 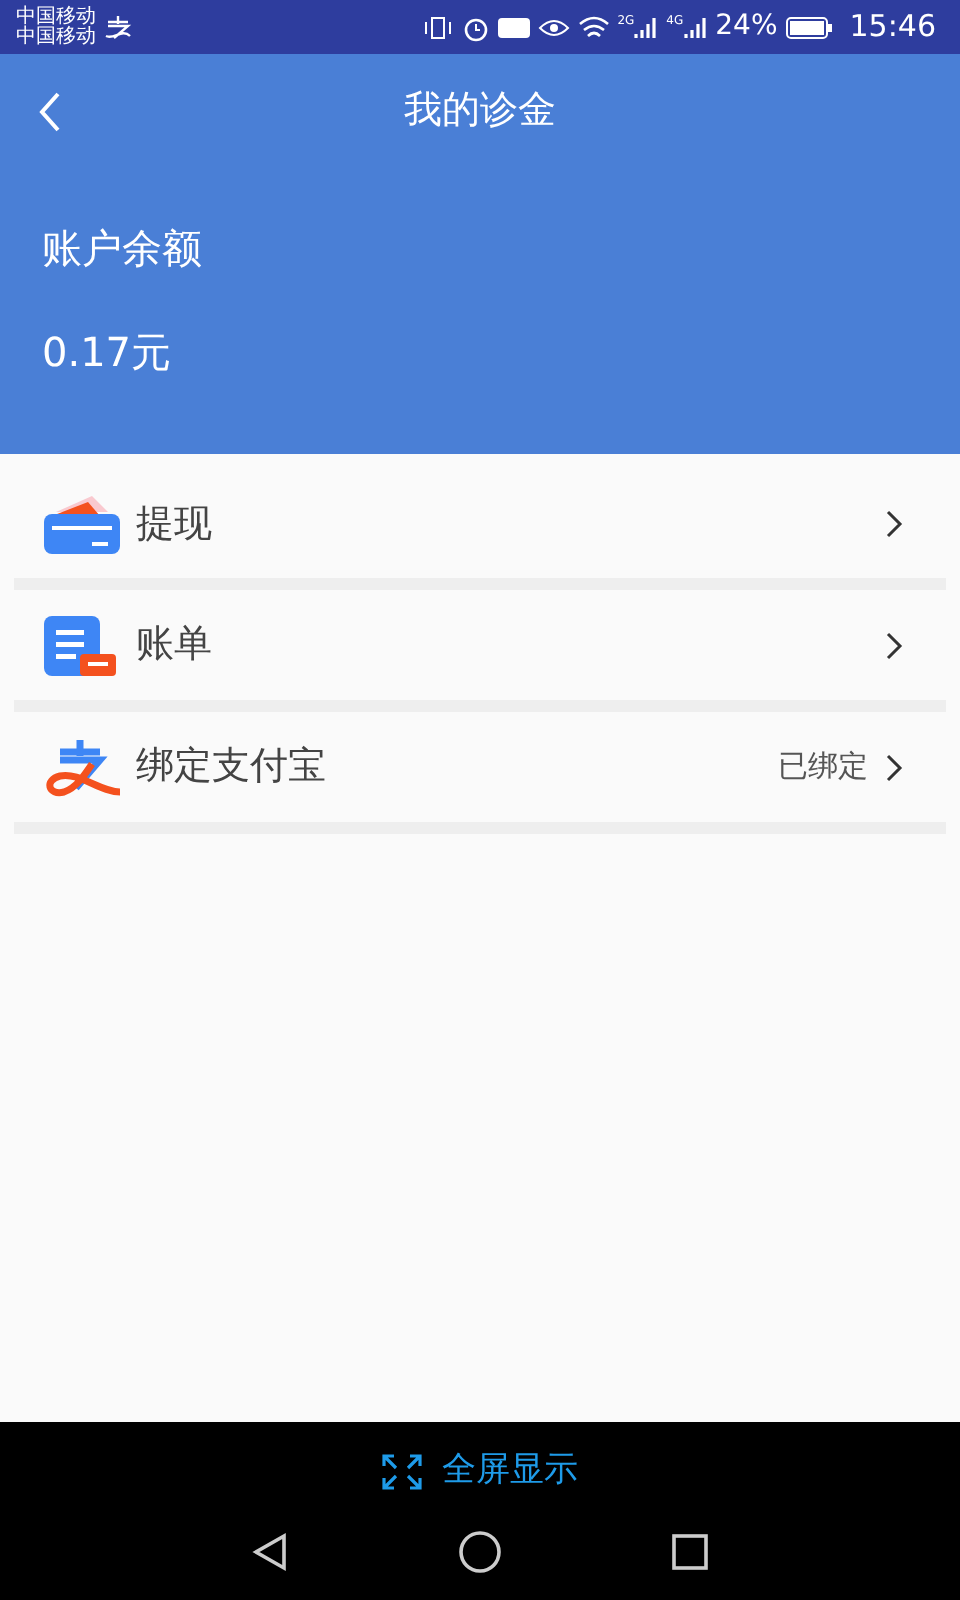 What do you see at coordinates (690, 1551) in the screenshot?
I see `recents-nav-icon` at bounding box center [690, 1551].